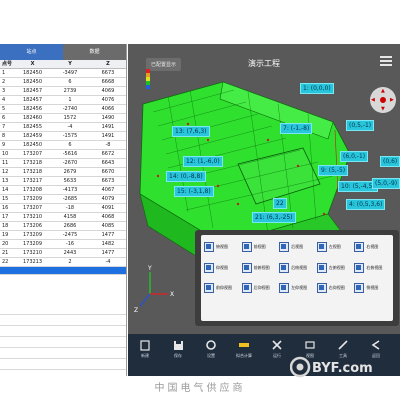  Describe the element at coordinates (297, 288) in the screenshot. I see `view-option: 左仰视图` at that location.